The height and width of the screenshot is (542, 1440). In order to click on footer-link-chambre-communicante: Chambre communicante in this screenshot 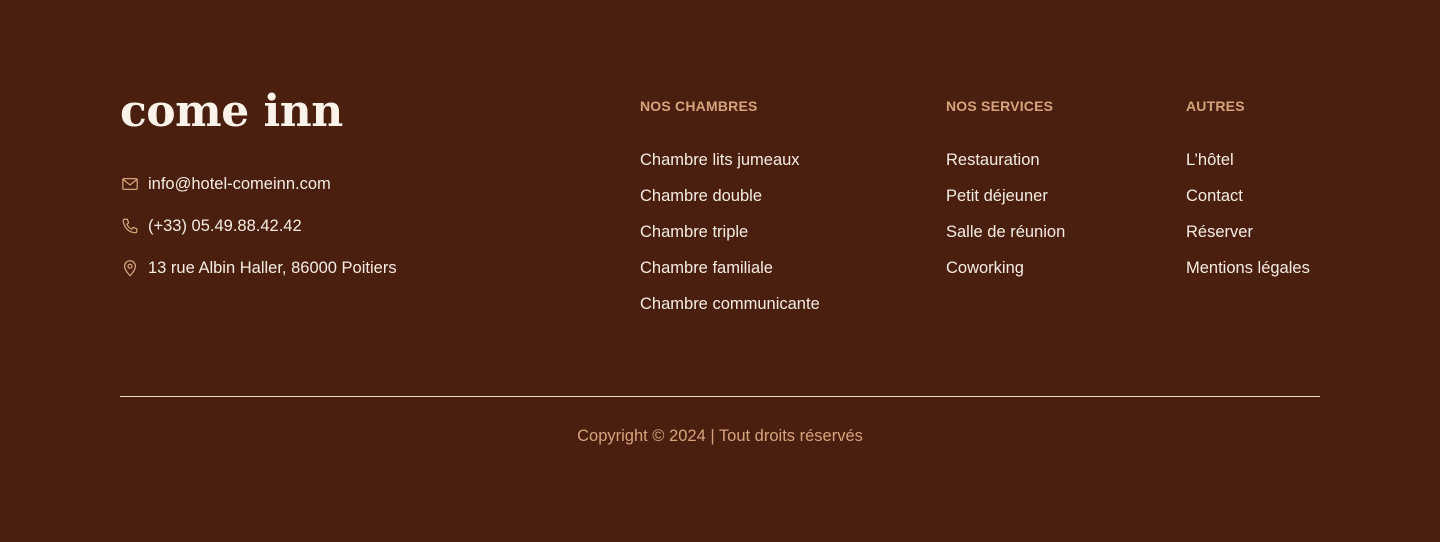, I will do `click(730, 312)`.